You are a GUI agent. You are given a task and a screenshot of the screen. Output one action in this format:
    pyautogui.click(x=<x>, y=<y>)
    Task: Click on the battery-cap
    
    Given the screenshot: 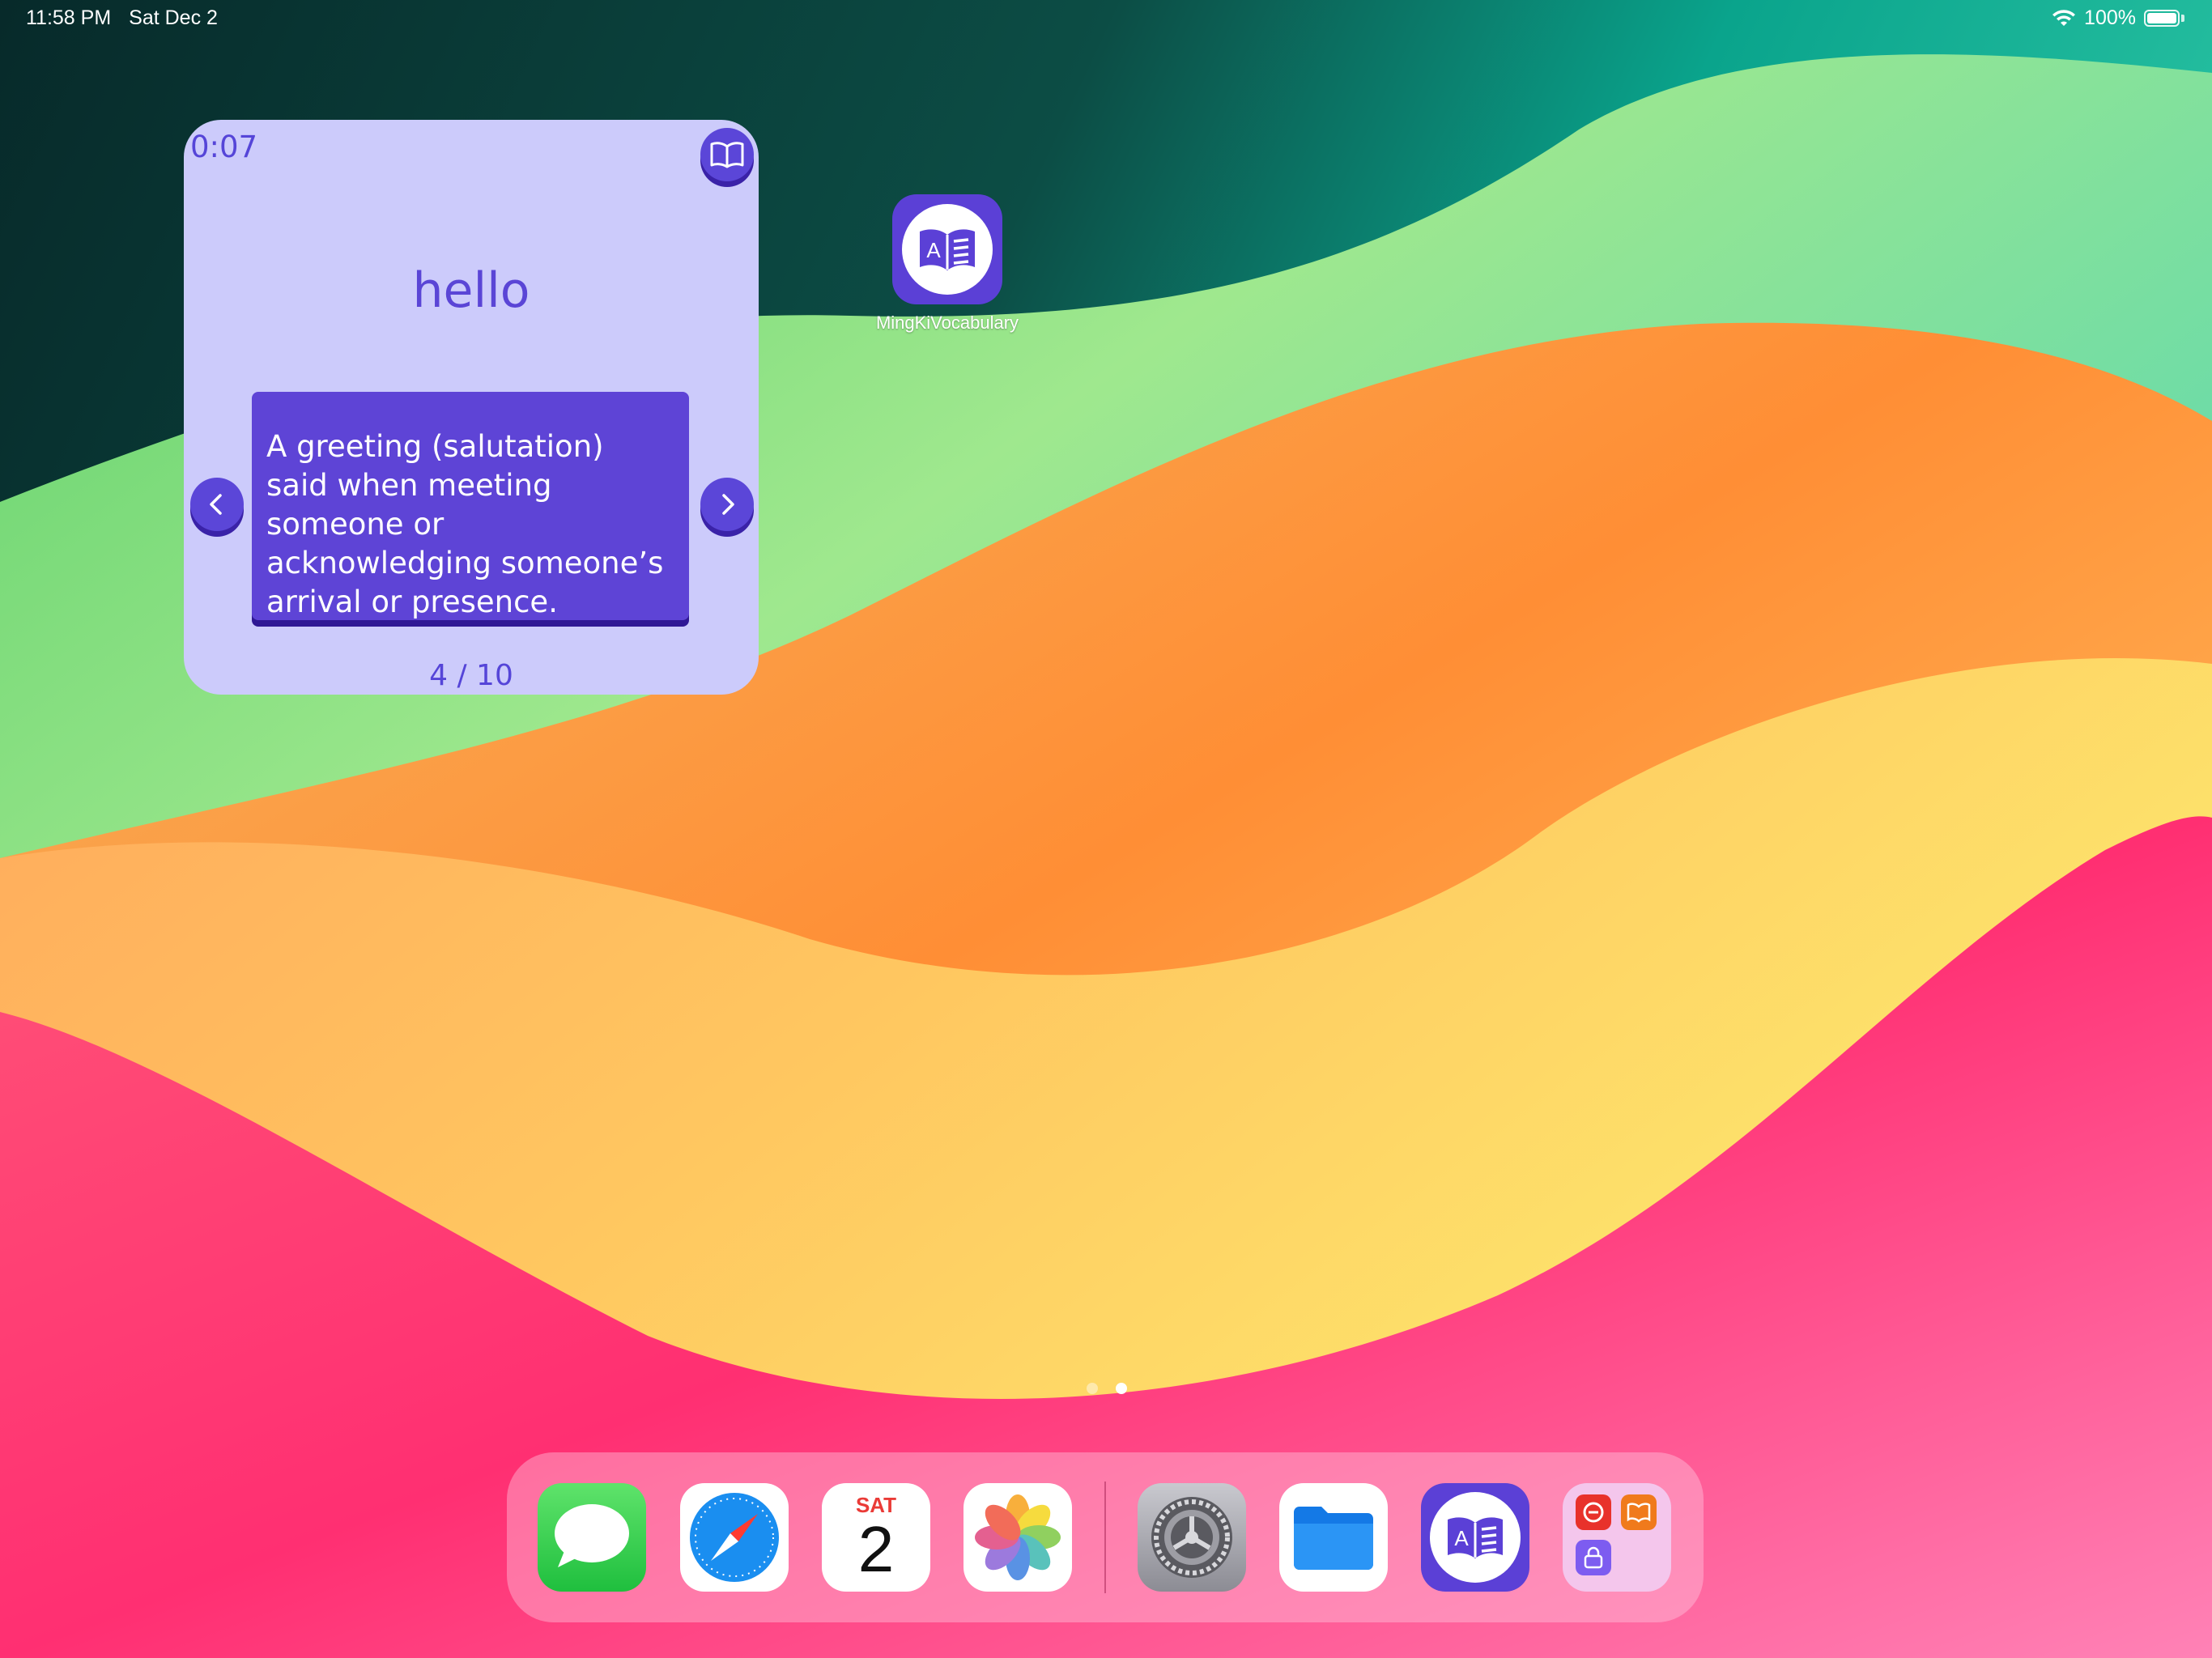 What is the action you would take?
    pyautogui.click(x=2182, y=18)
    